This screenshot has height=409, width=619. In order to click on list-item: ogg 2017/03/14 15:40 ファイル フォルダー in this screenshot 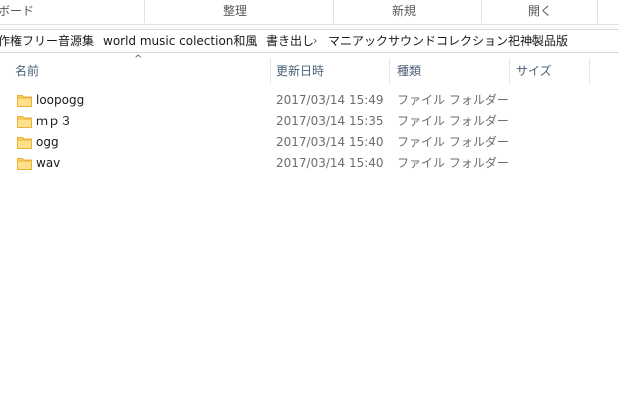, I will do `click(309, 142)`.